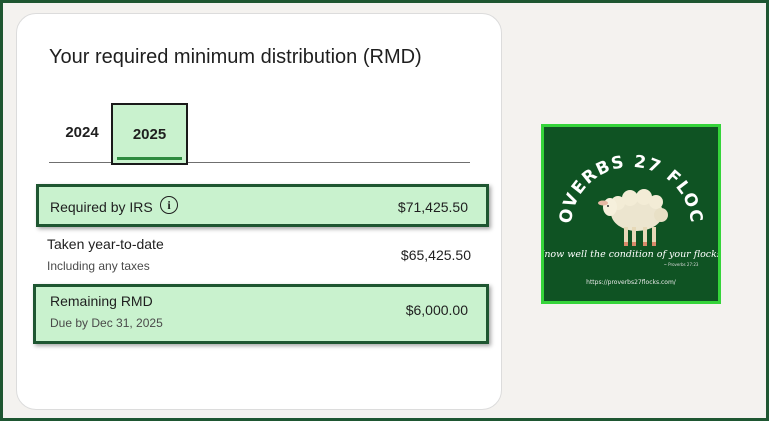  I want to click on tab-label: 2025, so click(149, 134).